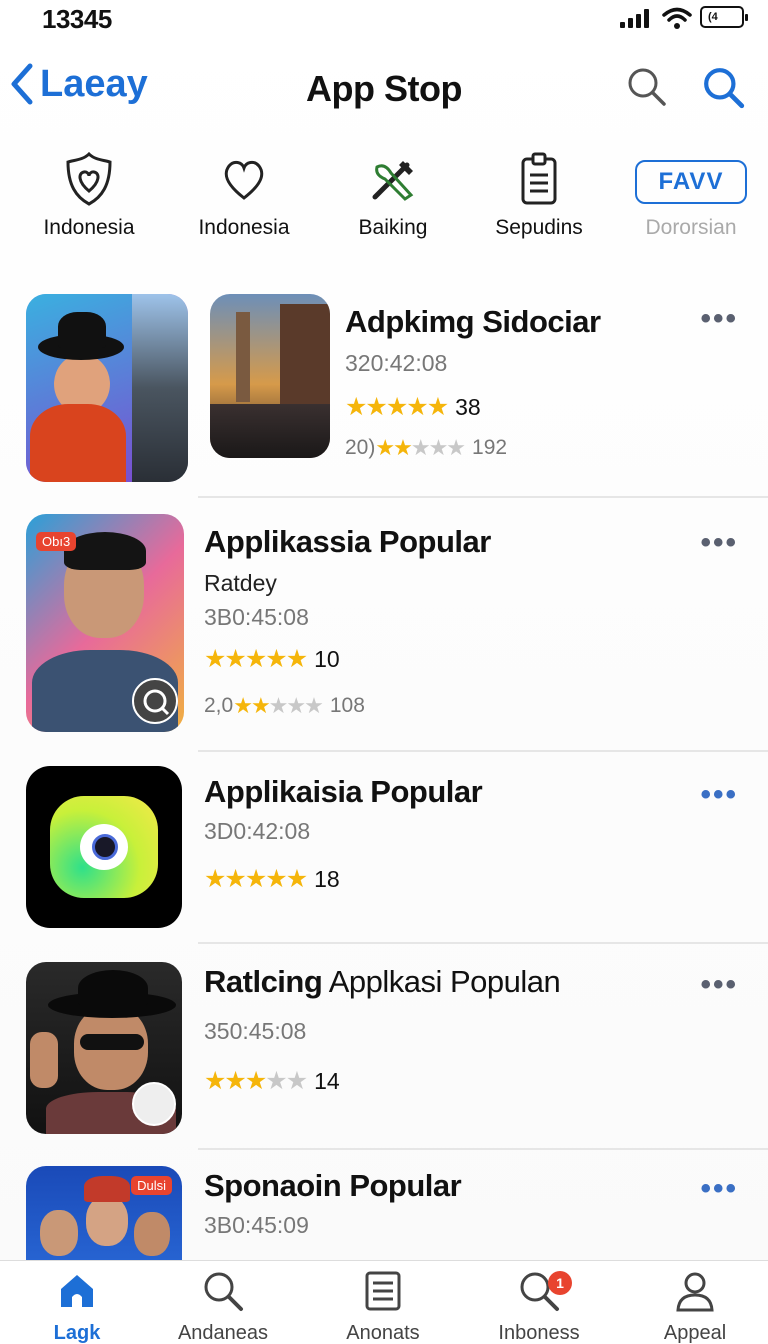 The image size is (768, 1344). I want to click on rating-prefix: 2,0, so click(219, 705).